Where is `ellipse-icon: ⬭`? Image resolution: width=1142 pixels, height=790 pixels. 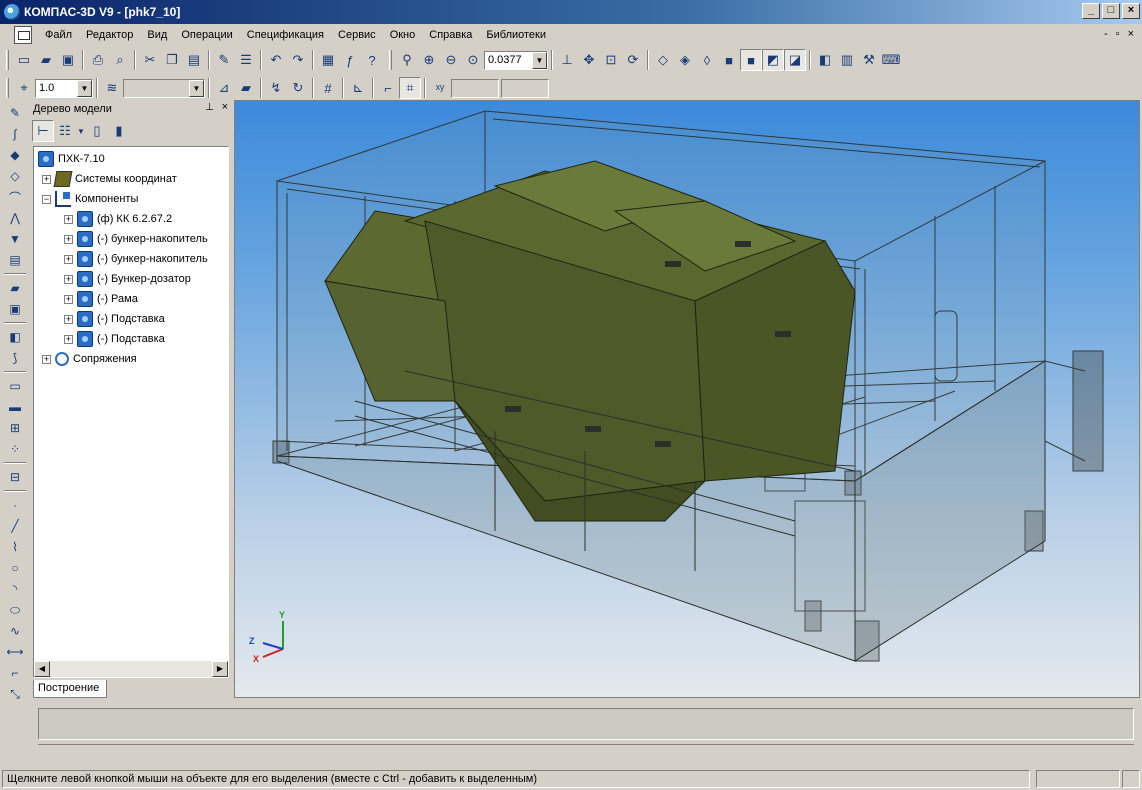
ellipse-icon: ⬭ is located at coordinates (15, 610).